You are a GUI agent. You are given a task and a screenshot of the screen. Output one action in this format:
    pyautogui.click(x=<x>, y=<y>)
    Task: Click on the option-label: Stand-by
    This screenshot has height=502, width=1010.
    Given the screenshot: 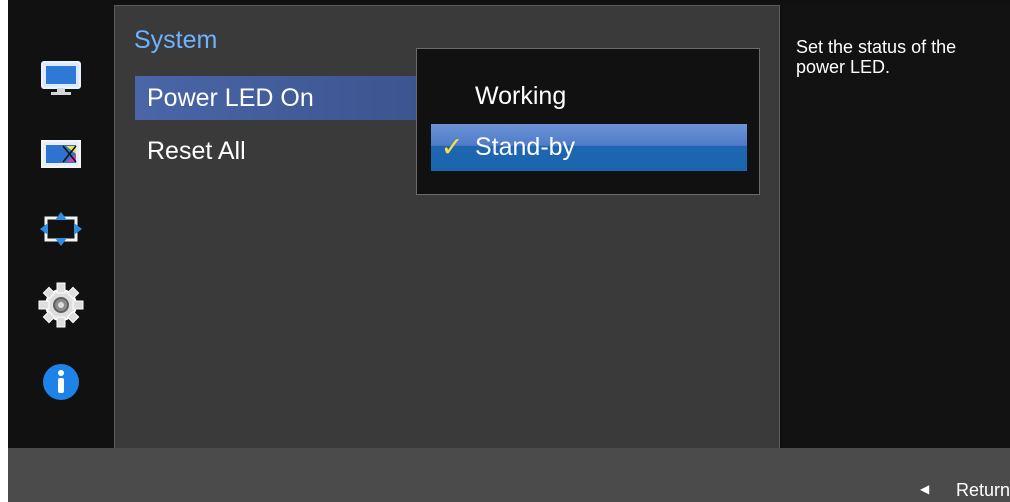 What is the action you would take?
    pyautogui.click(x=525, y=147)
    